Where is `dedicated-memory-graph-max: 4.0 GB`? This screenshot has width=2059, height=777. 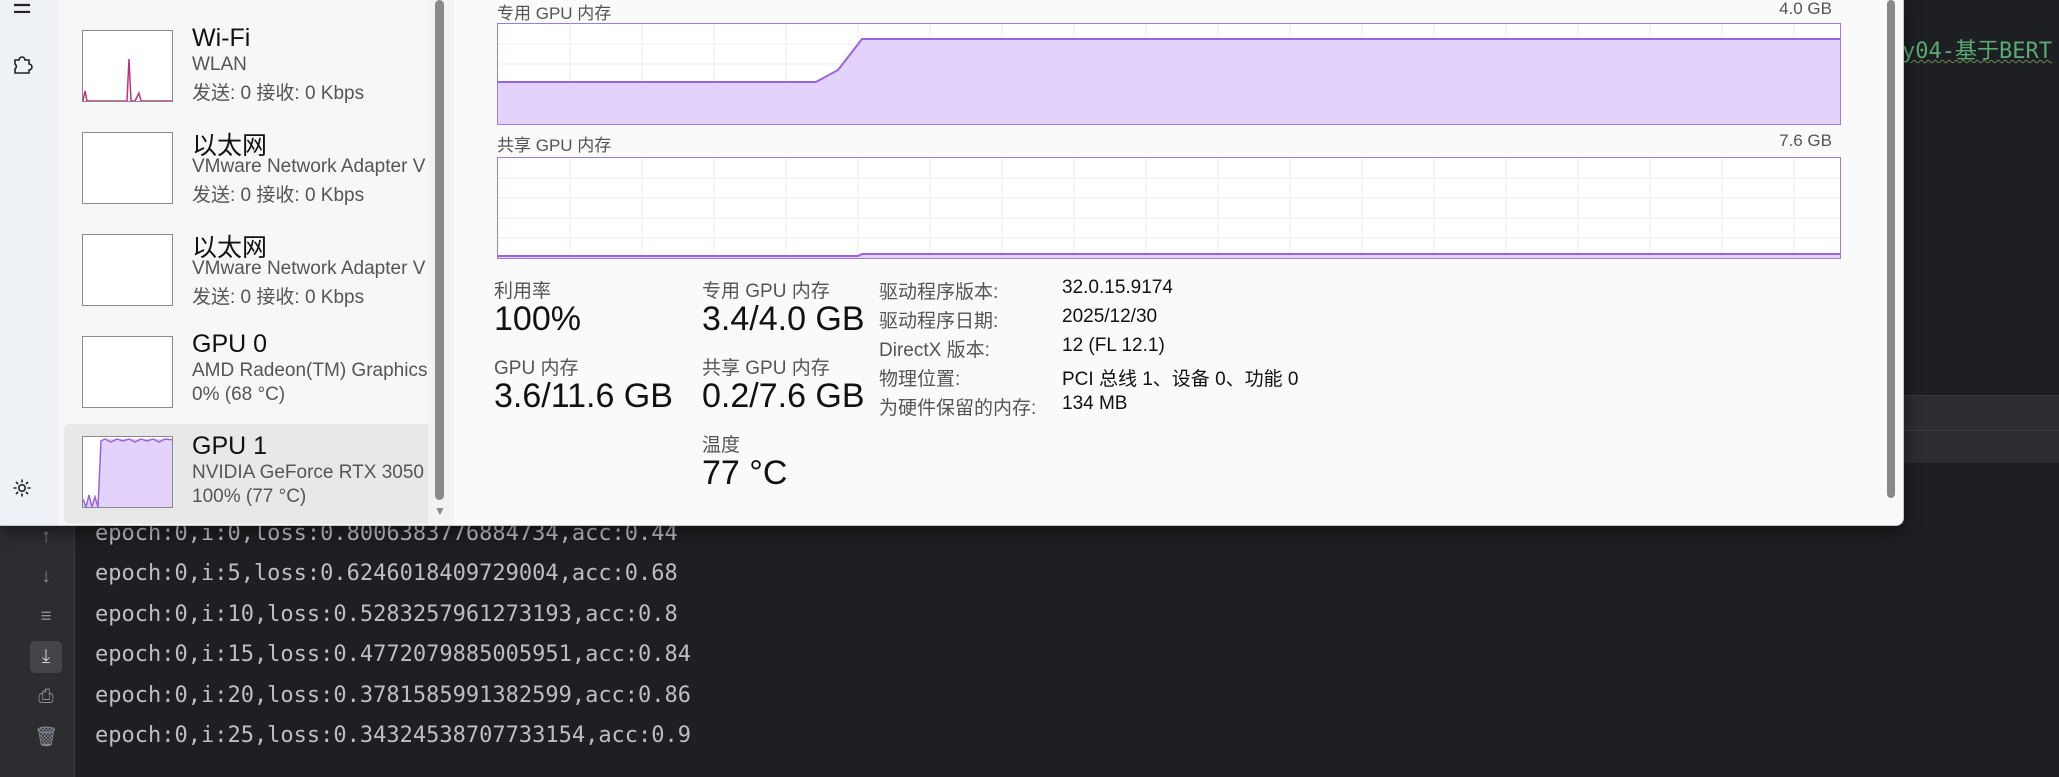
dedicated-memory-graph-max: 4.0 GB is located at coordinates (1805, 9).